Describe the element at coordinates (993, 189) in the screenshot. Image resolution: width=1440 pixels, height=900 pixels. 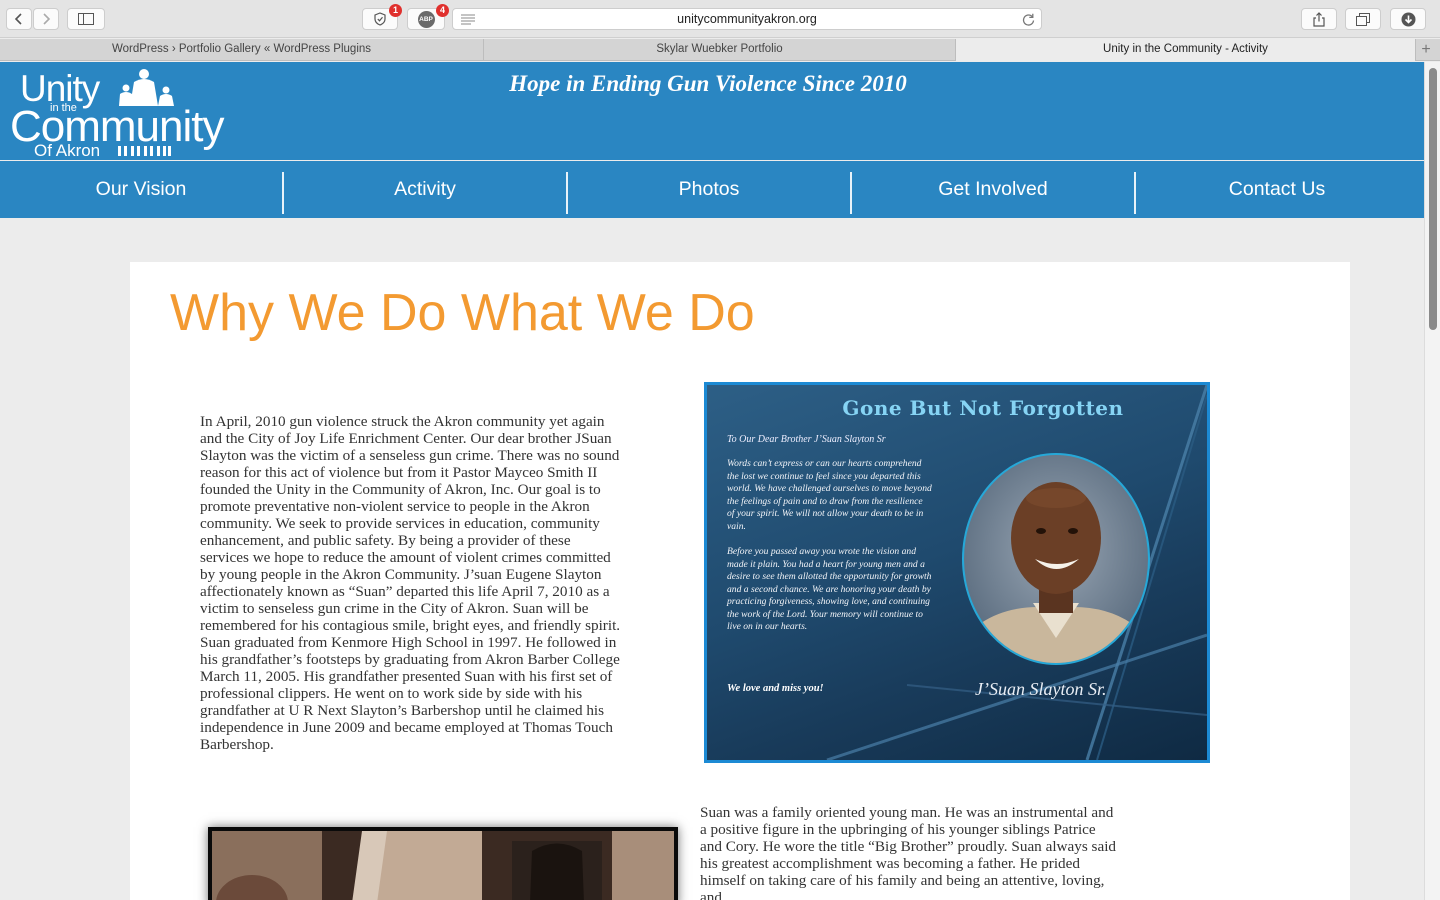
I see `nav-get-involved: Get Involved` at that location.